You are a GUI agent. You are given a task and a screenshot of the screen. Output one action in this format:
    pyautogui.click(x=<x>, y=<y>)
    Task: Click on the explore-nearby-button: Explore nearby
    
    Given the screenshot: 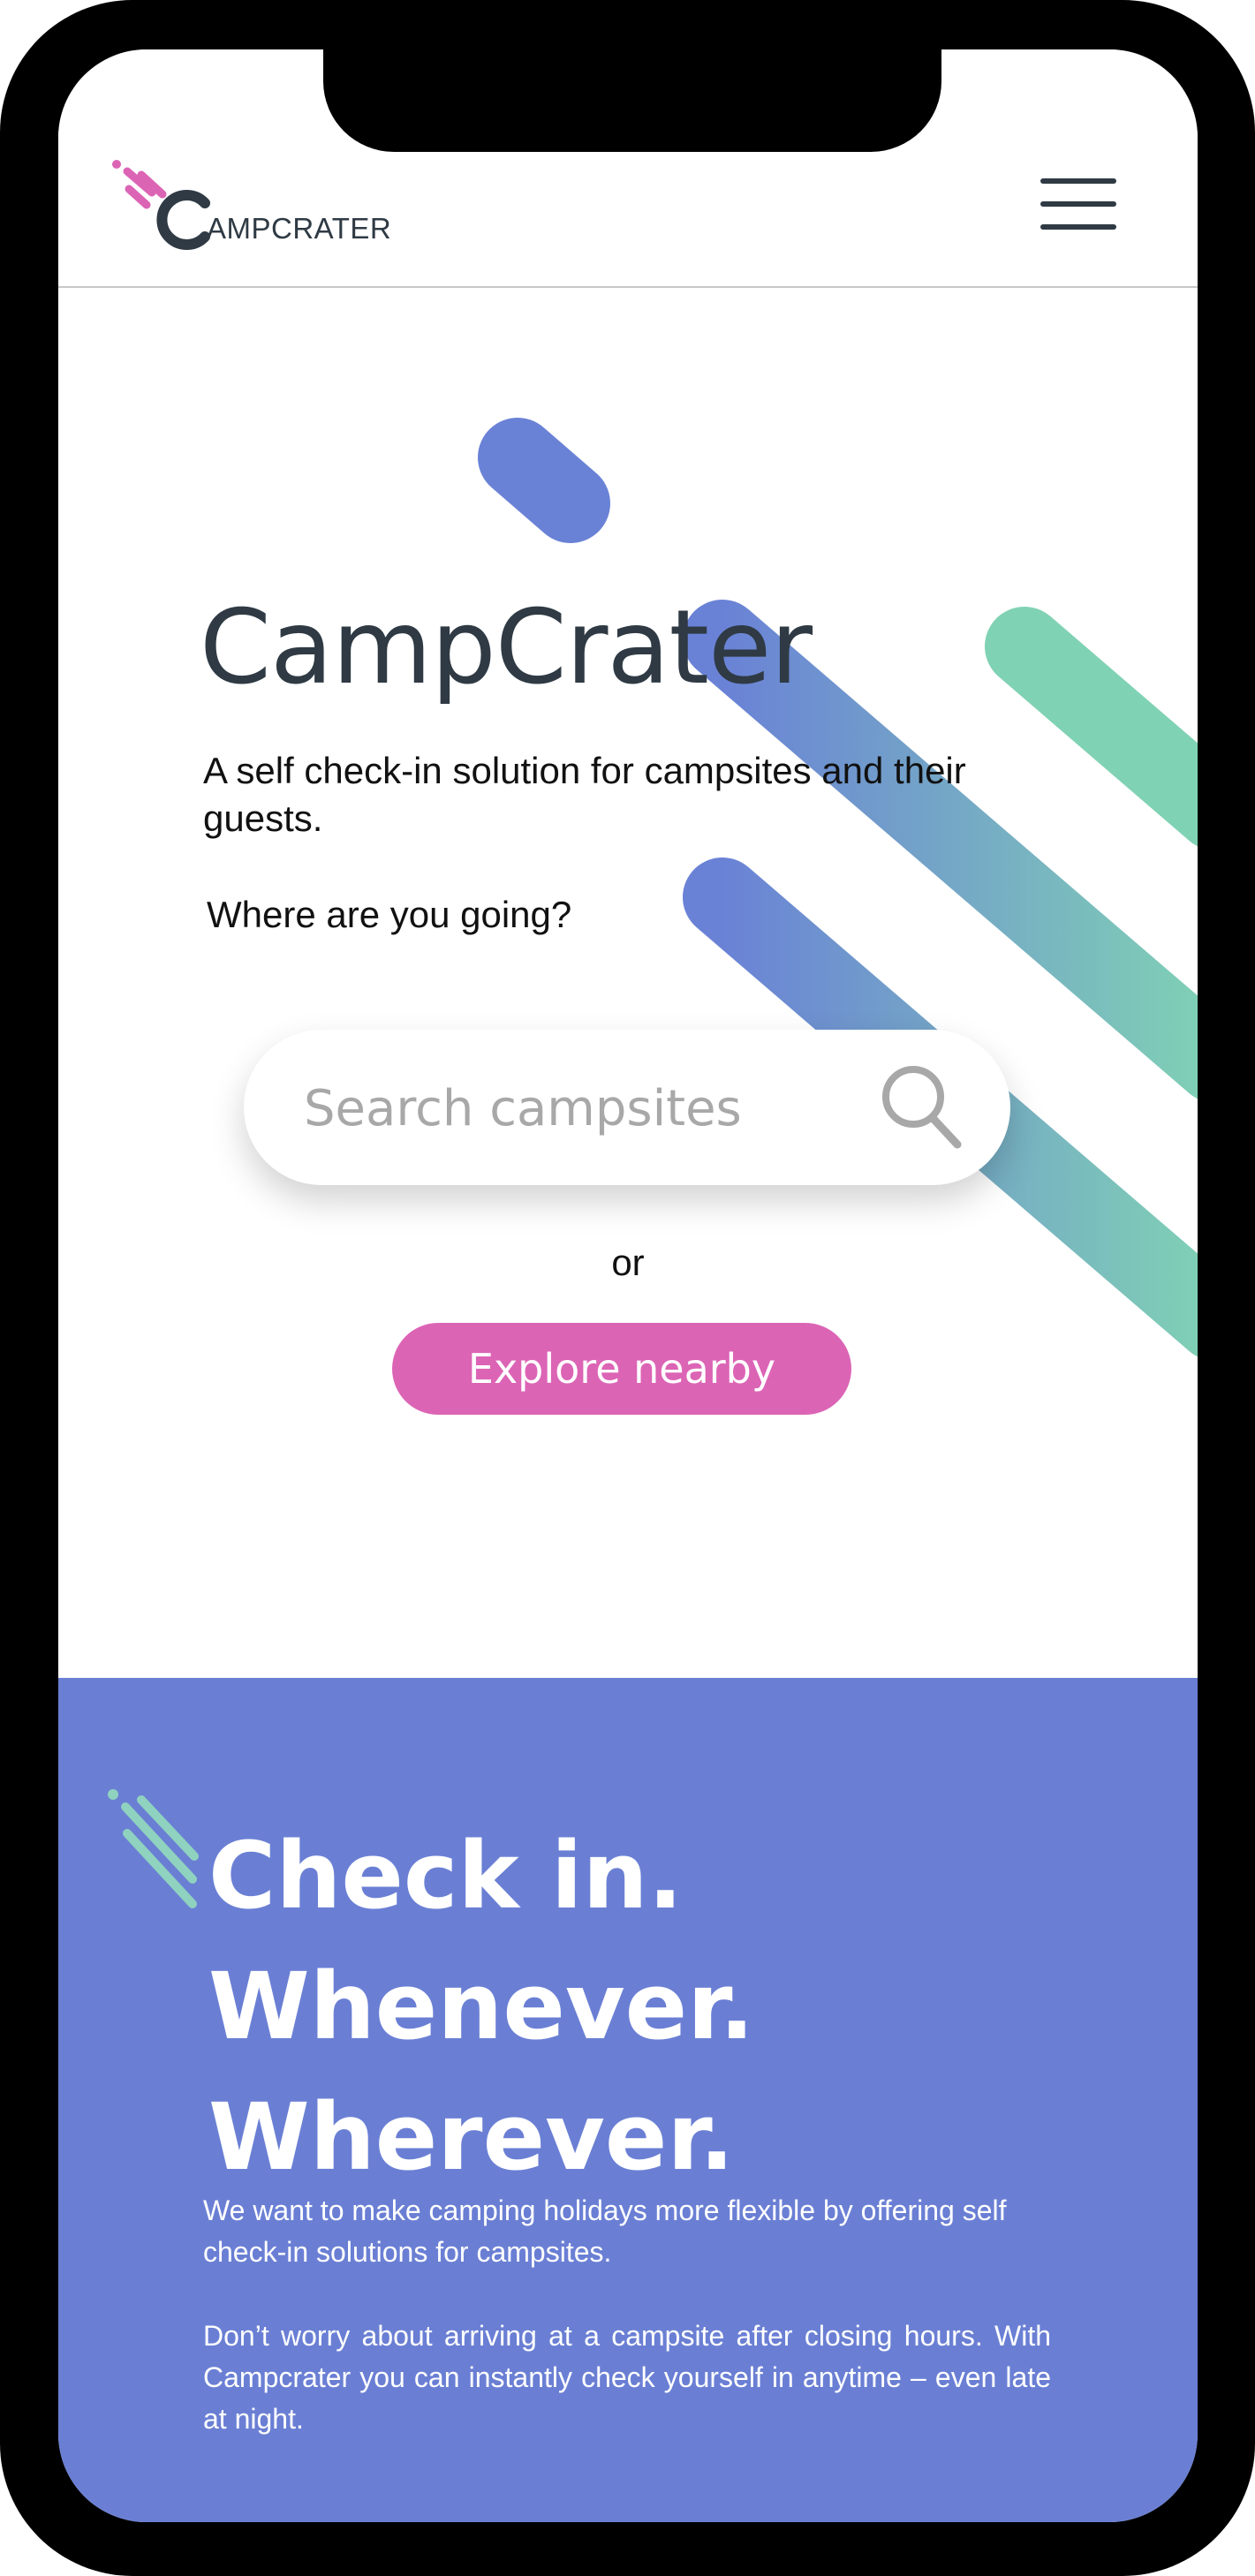 What is the action you would take?
    pyautogui.click(x=621, y=1369)
    